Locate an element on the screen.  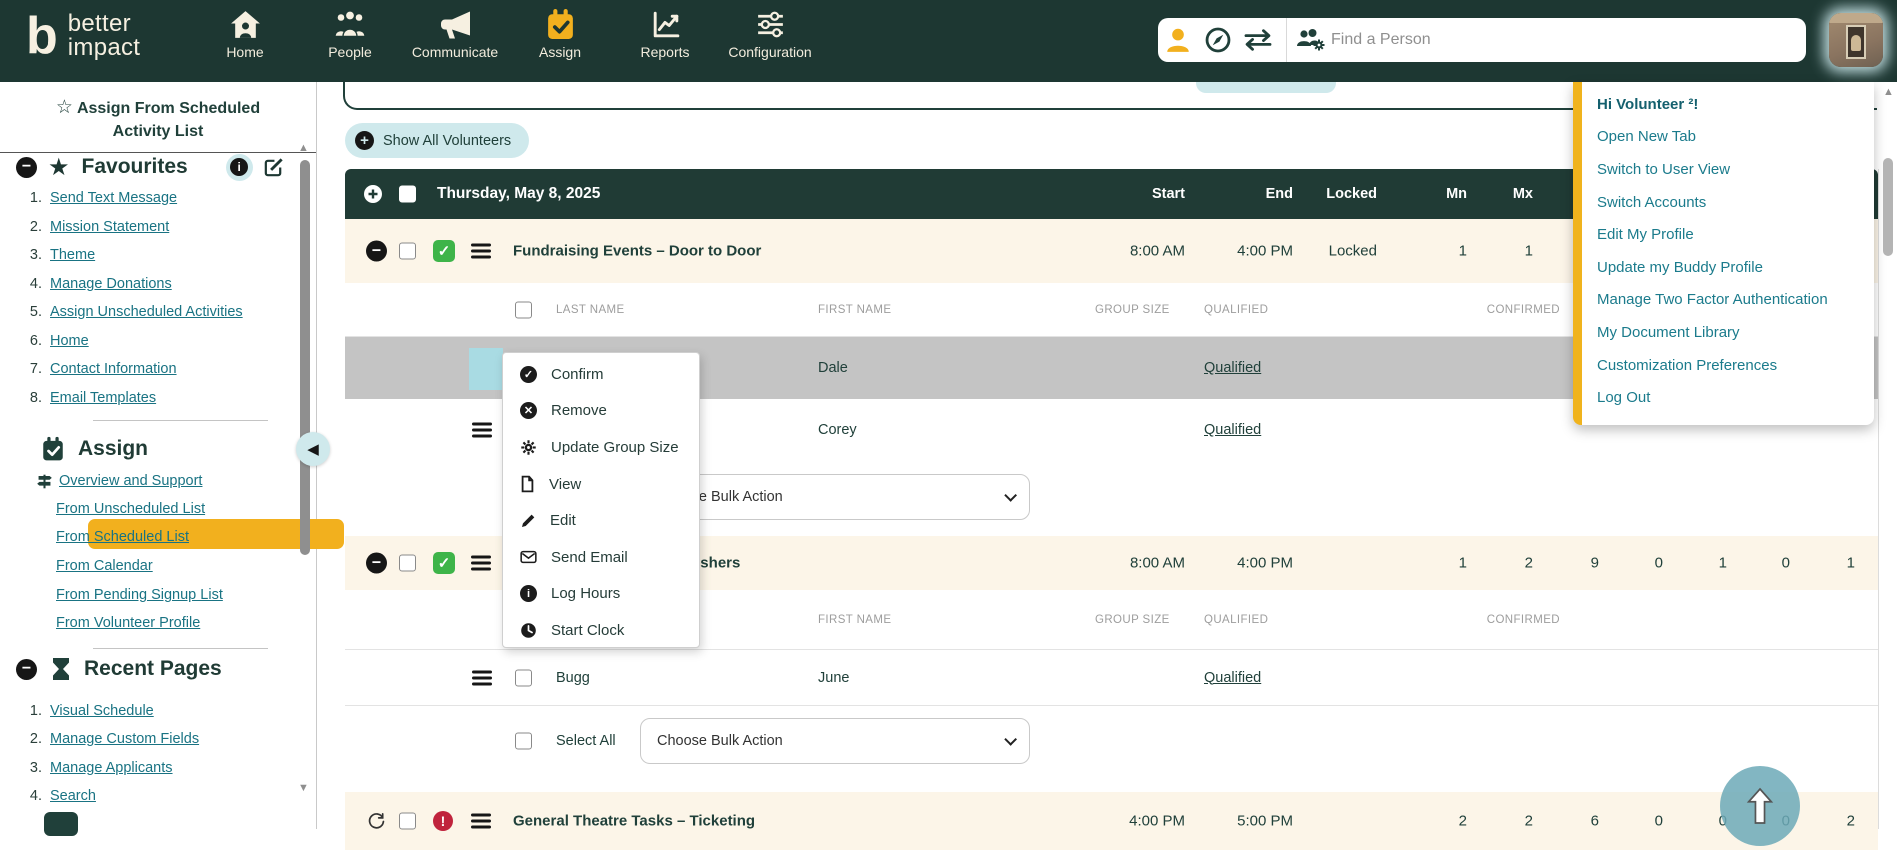
sliders-icon is located at coordinates (770, 24).